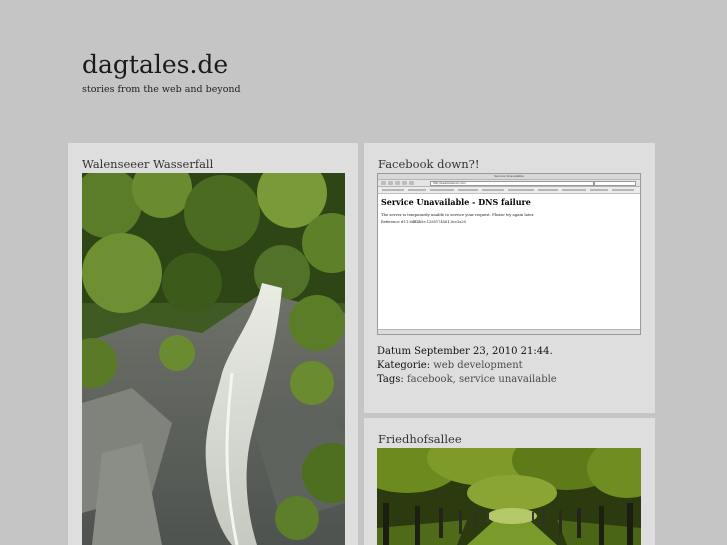 This screenshot has width=727, height=545. Describe the element at coordinates (161, 89) in the screenshot. I see `site-tagline: stories from the web and beyond` at that location.